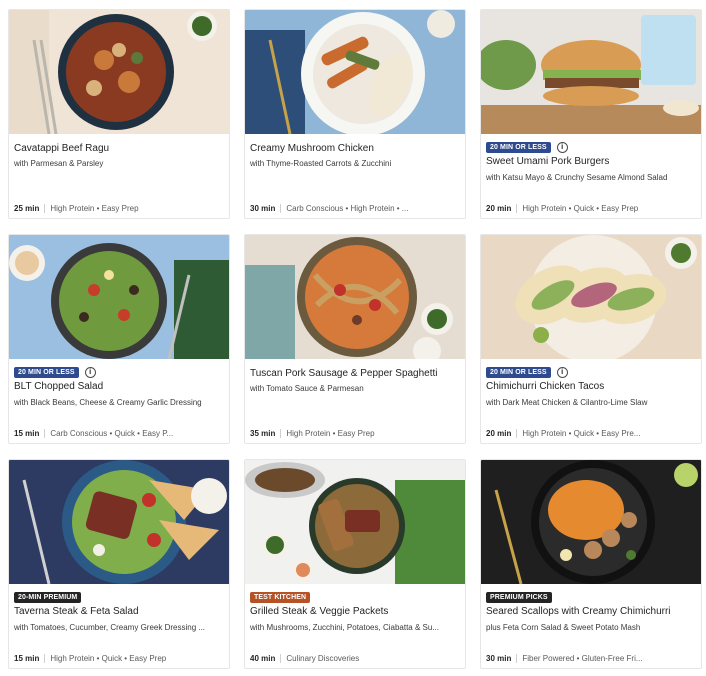 The width and height of the screenshot is (706, 676). I want to click on badge-test-kitchen: TEST KITCHEN, so click(280, 597).